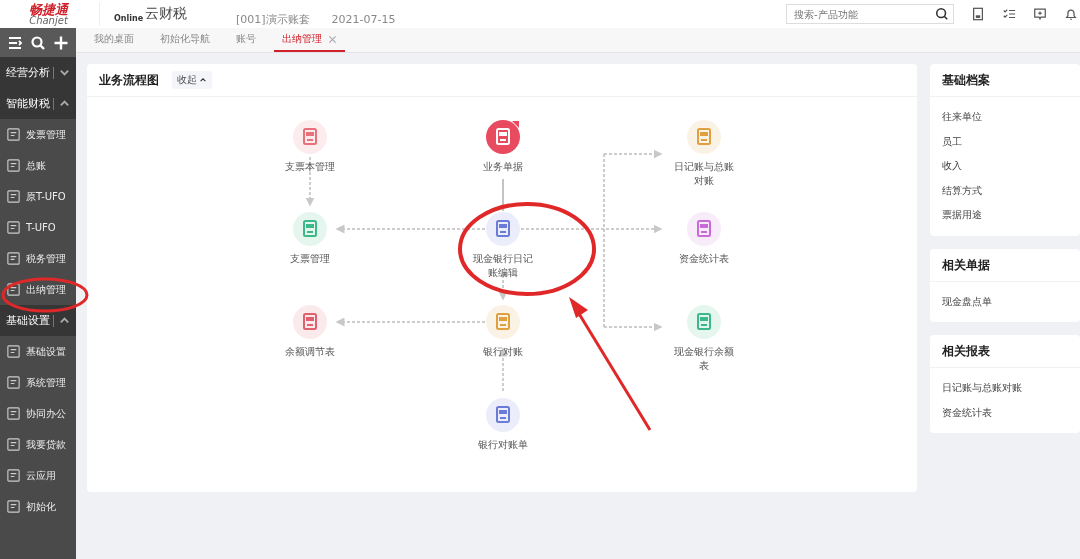 The width and height of the screenshot is (1080, 559). I want to click on sidebar-item: 出纳管理, so click(38, 289).